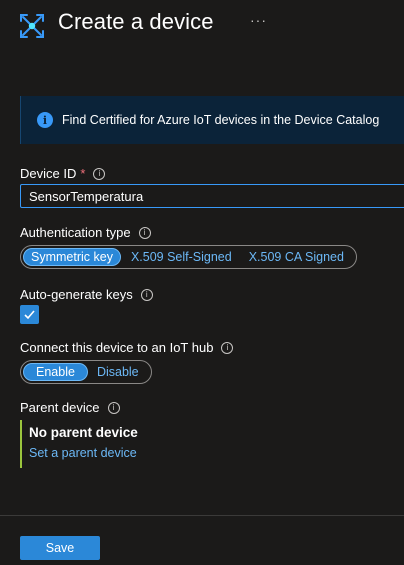  What do you see at coordinates (79, 444) in the screenshot?
I see `parent-device-block: No parent device Set a parent device` at bounding box center [79, 444].